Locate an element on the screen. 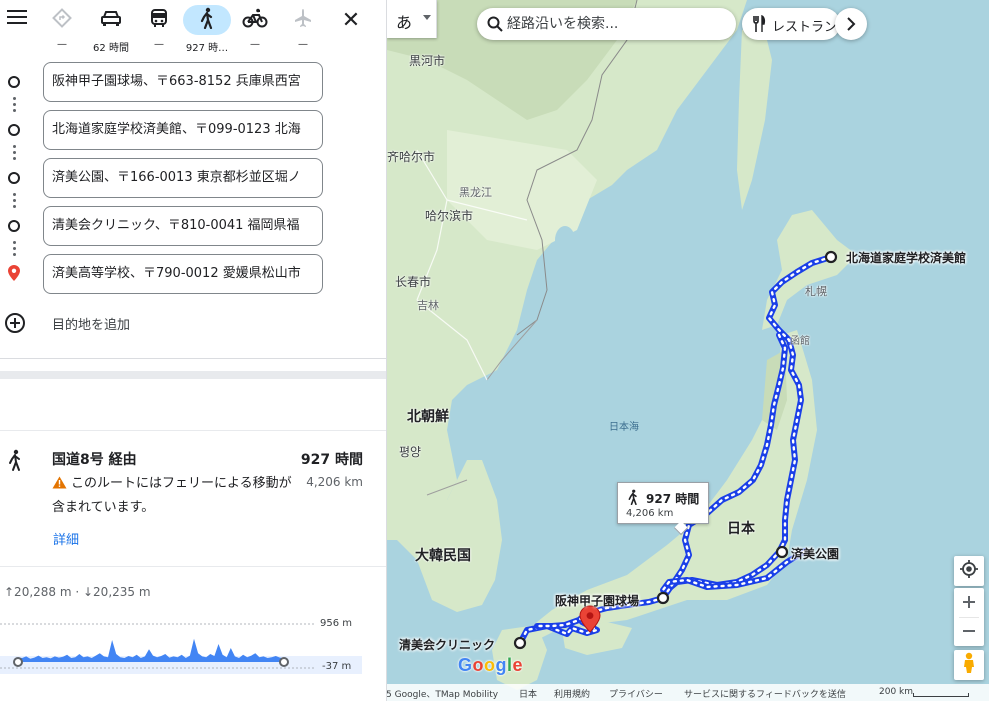 This screenshot has height=701, width=989. stop-input: 済美公園、〒166-0013 東京都杉並区堀ノ is located at coordinates (183, 178).